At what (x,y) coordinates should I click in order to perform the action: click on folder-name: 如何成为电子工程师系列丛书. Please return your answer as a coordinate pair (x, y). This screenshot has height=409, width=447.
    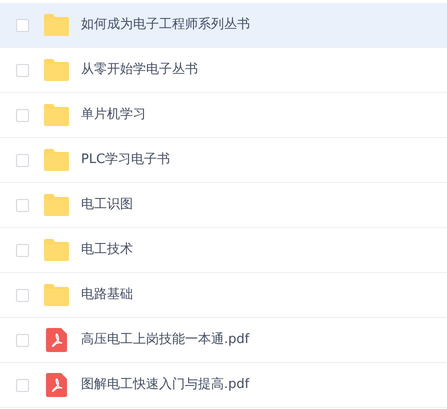
    Looking at the image, I should click on (165, 25).